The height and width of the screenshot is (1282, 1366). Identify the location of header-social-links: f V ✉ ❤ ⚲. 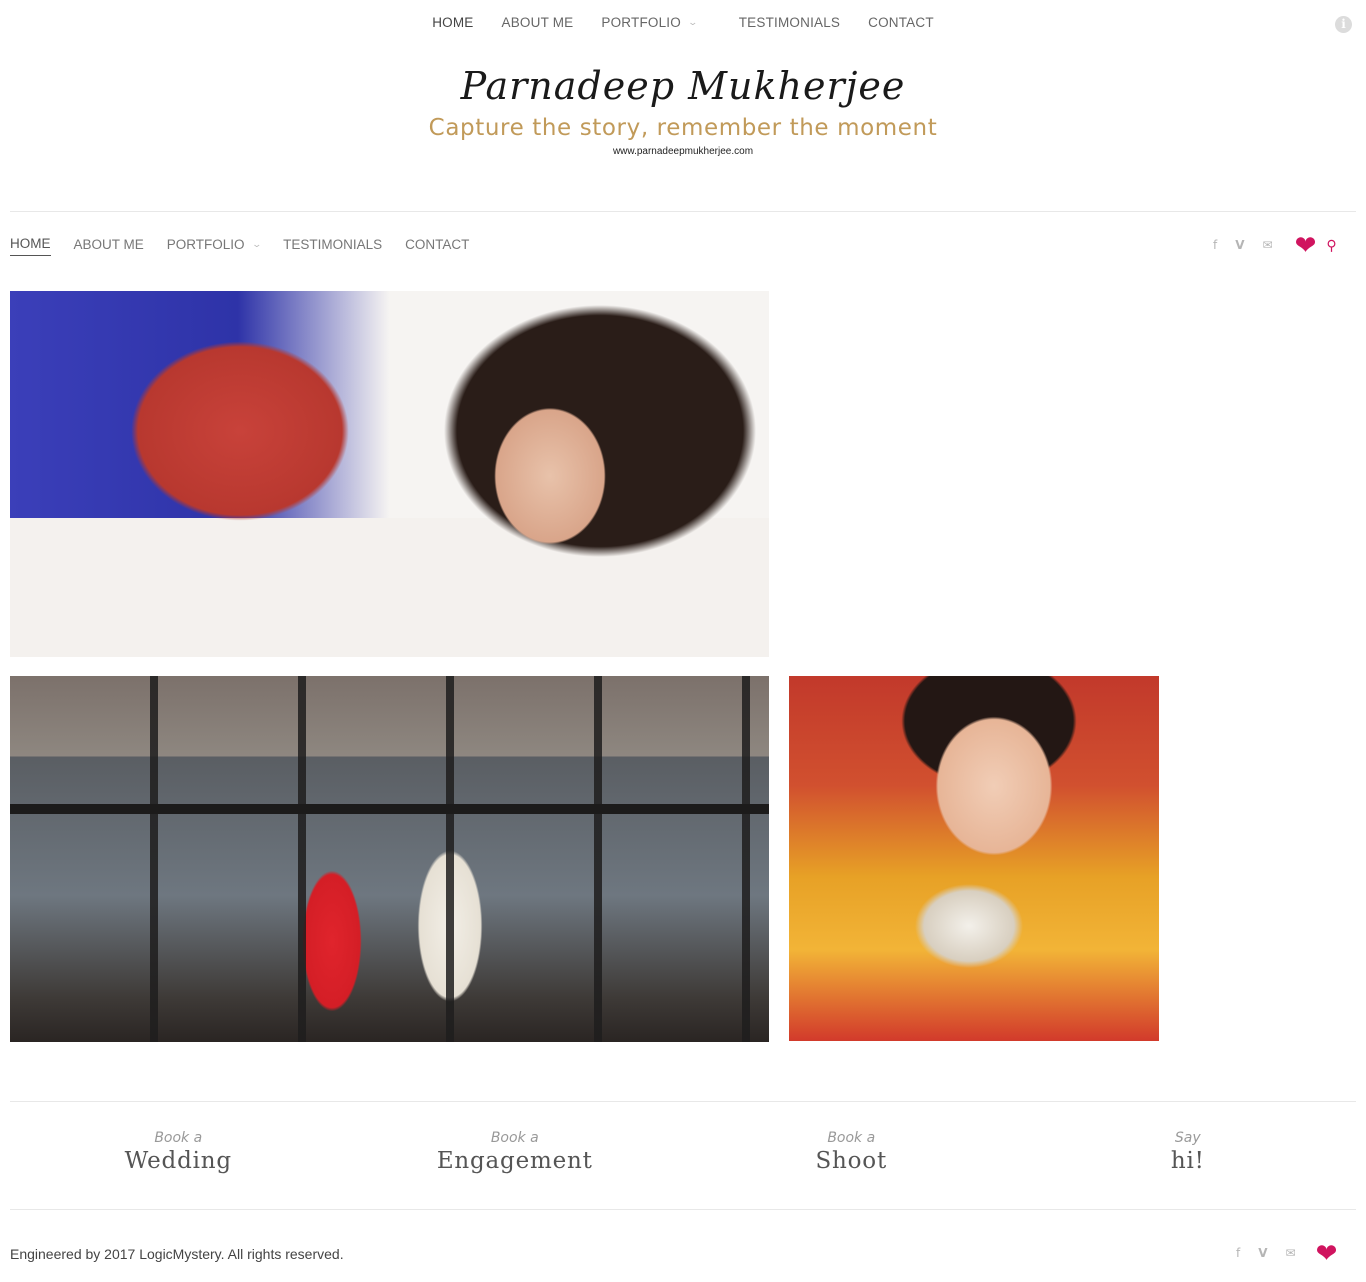
(1275, 245).